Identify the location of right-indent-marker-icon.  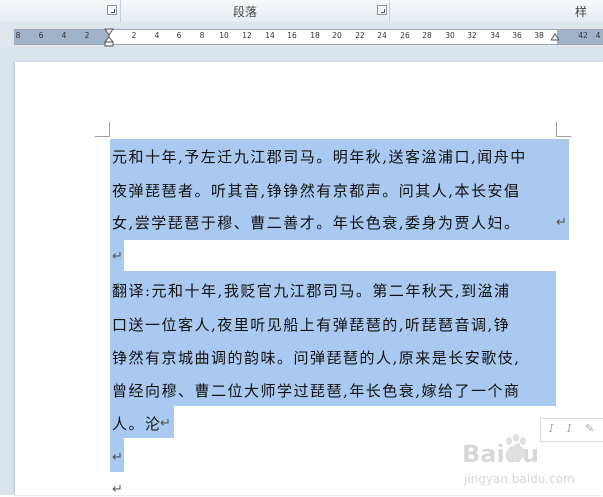
(555, 37).